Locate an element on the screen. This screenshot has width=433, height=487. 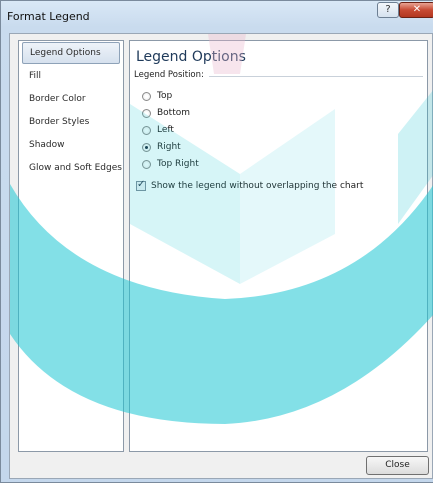
radio-top: Top is located at coordinates (157, 96).